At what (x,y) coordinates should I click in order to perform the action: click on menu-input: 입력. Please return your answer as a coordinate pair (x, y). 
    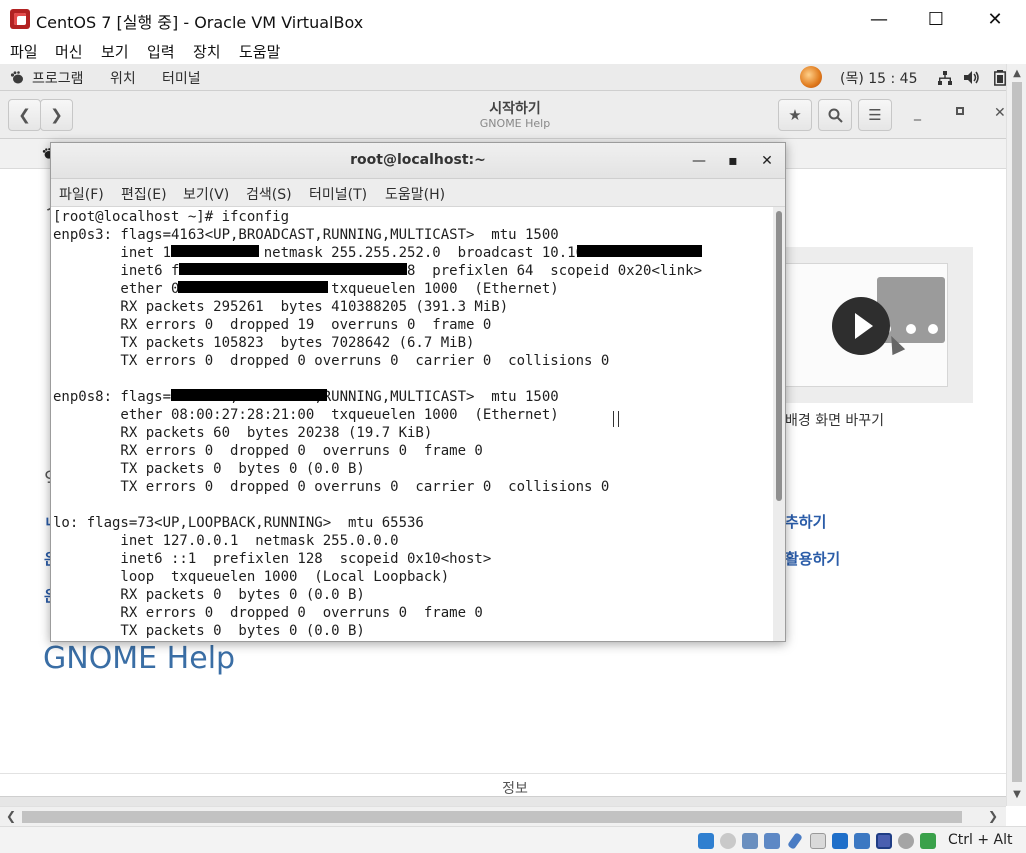
    Looking at the image, I should click on (161, 51).